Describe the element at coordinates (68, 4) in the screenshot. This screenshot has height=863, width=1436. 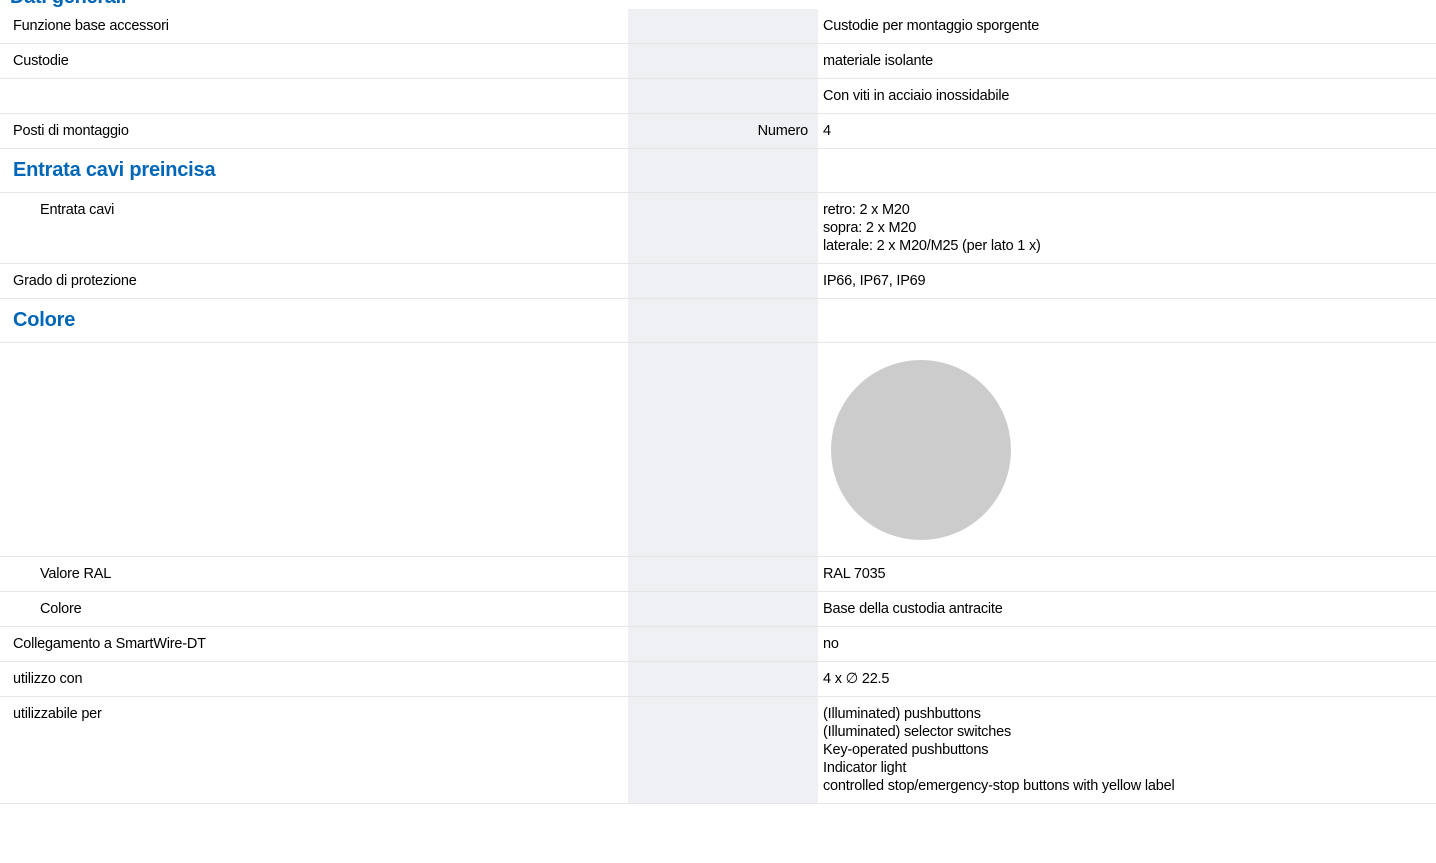
I see `section-heading-general: Dati generali` at that location.